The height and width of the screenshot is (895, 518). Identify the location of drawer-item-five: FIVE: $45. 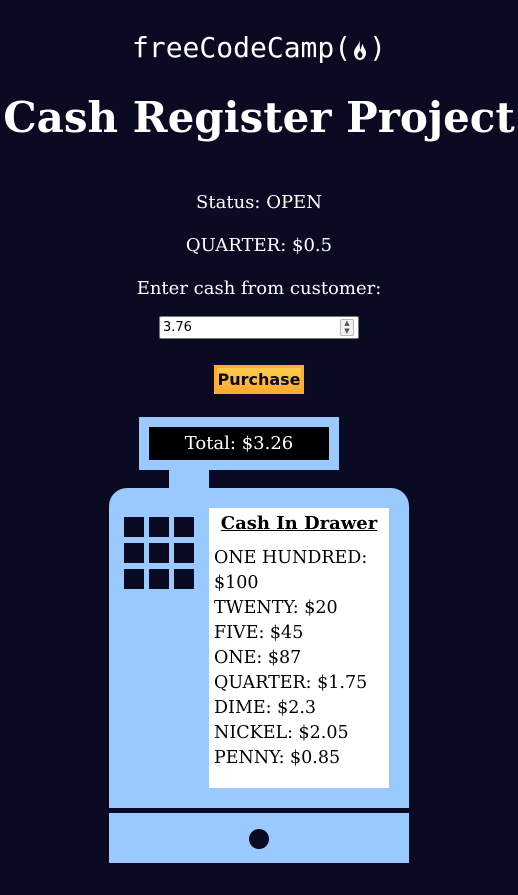
(259, 633).